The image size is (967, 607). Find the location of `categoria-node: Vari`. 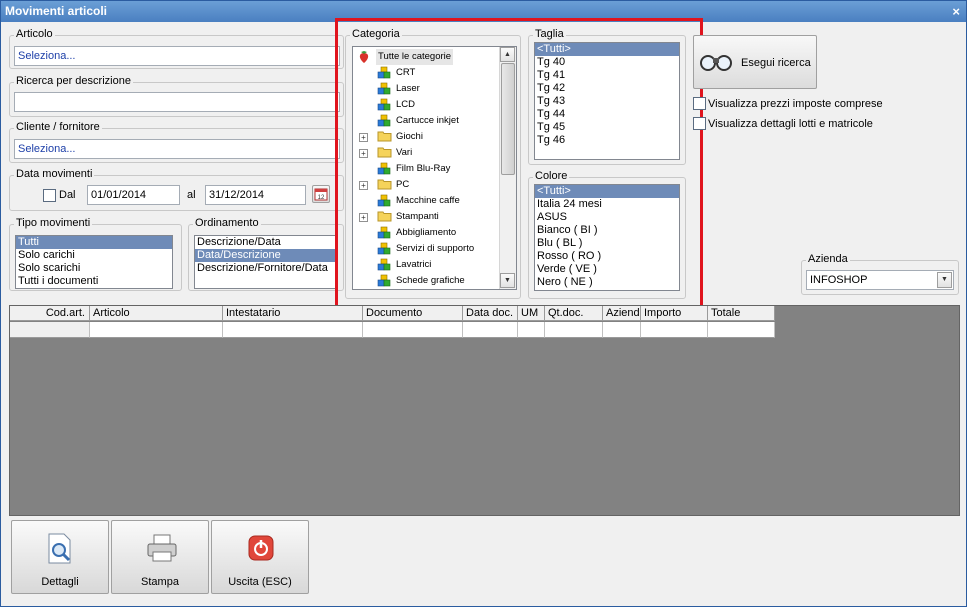

categoria-node: Vari is located at coordinates (404, 153).